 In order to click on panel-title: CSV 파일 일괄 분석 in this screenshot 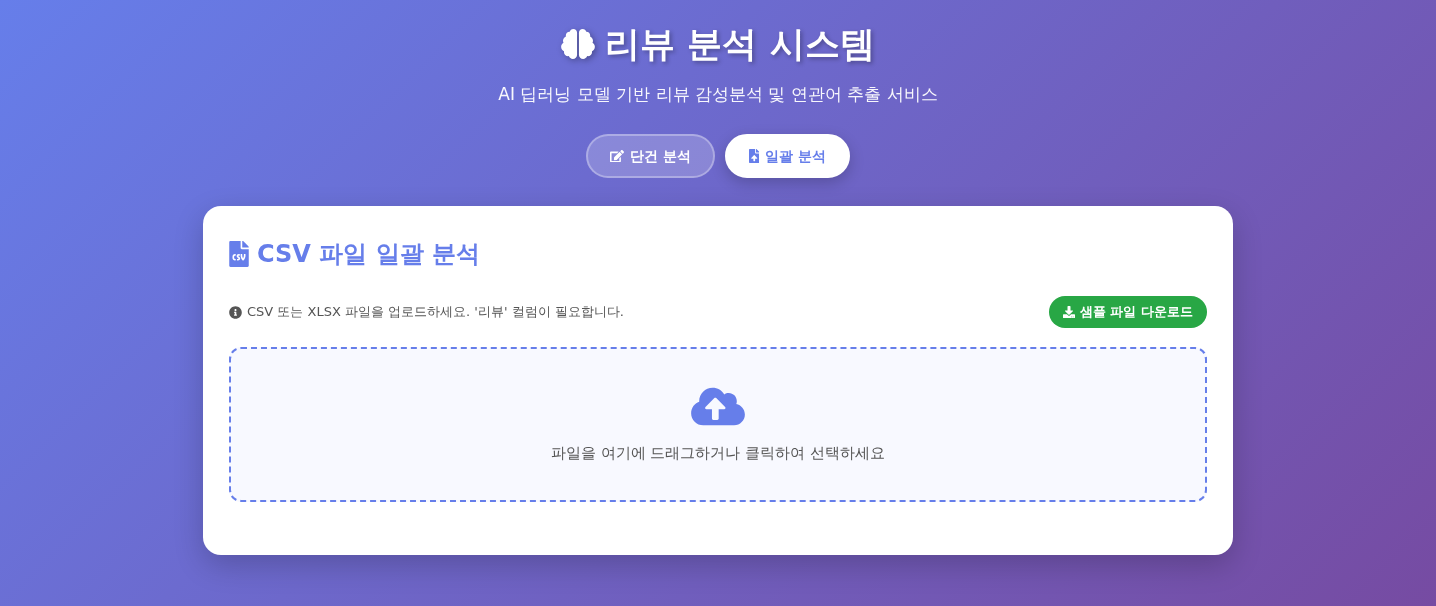, I will do `click(368, 254)`.